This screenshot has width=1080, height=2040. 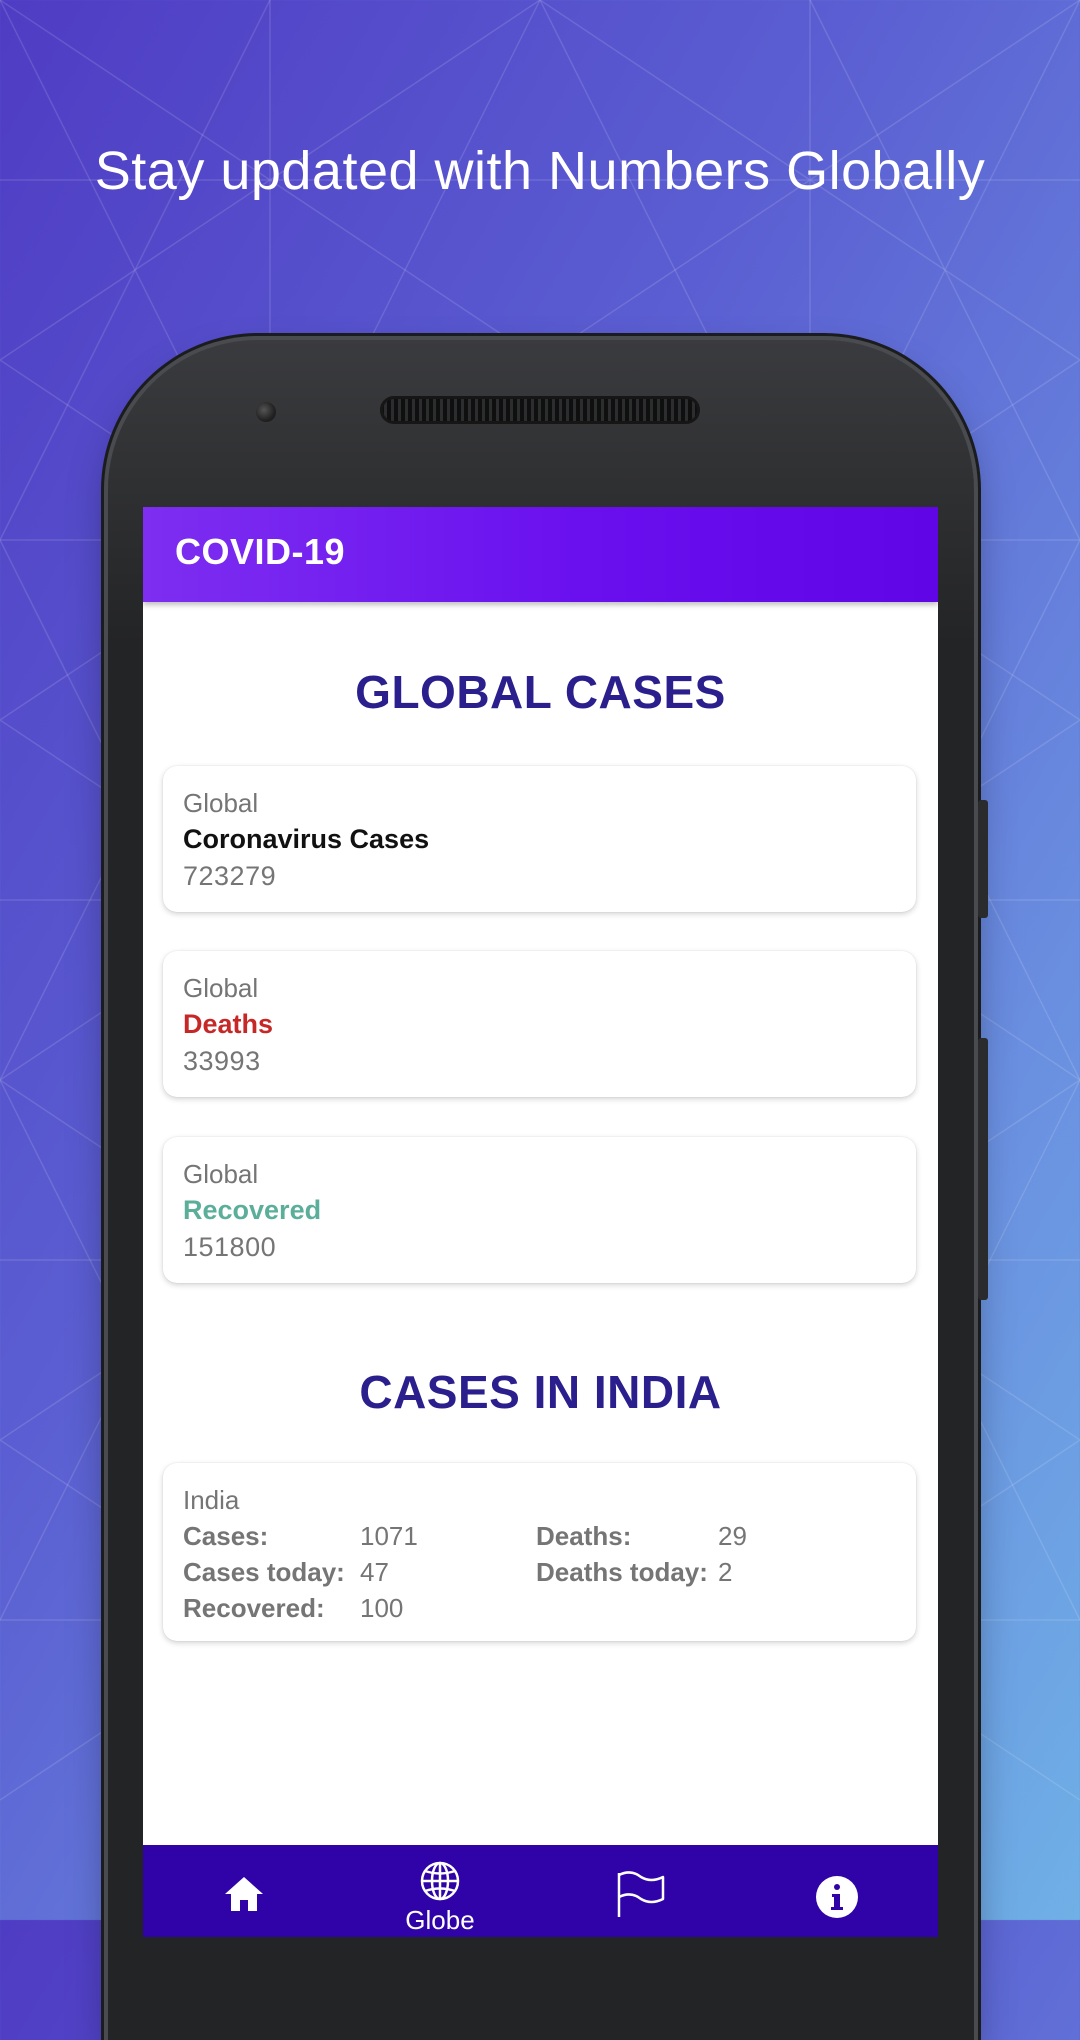 I want to click on card-value: 33993, so click(x=222, y=1061).